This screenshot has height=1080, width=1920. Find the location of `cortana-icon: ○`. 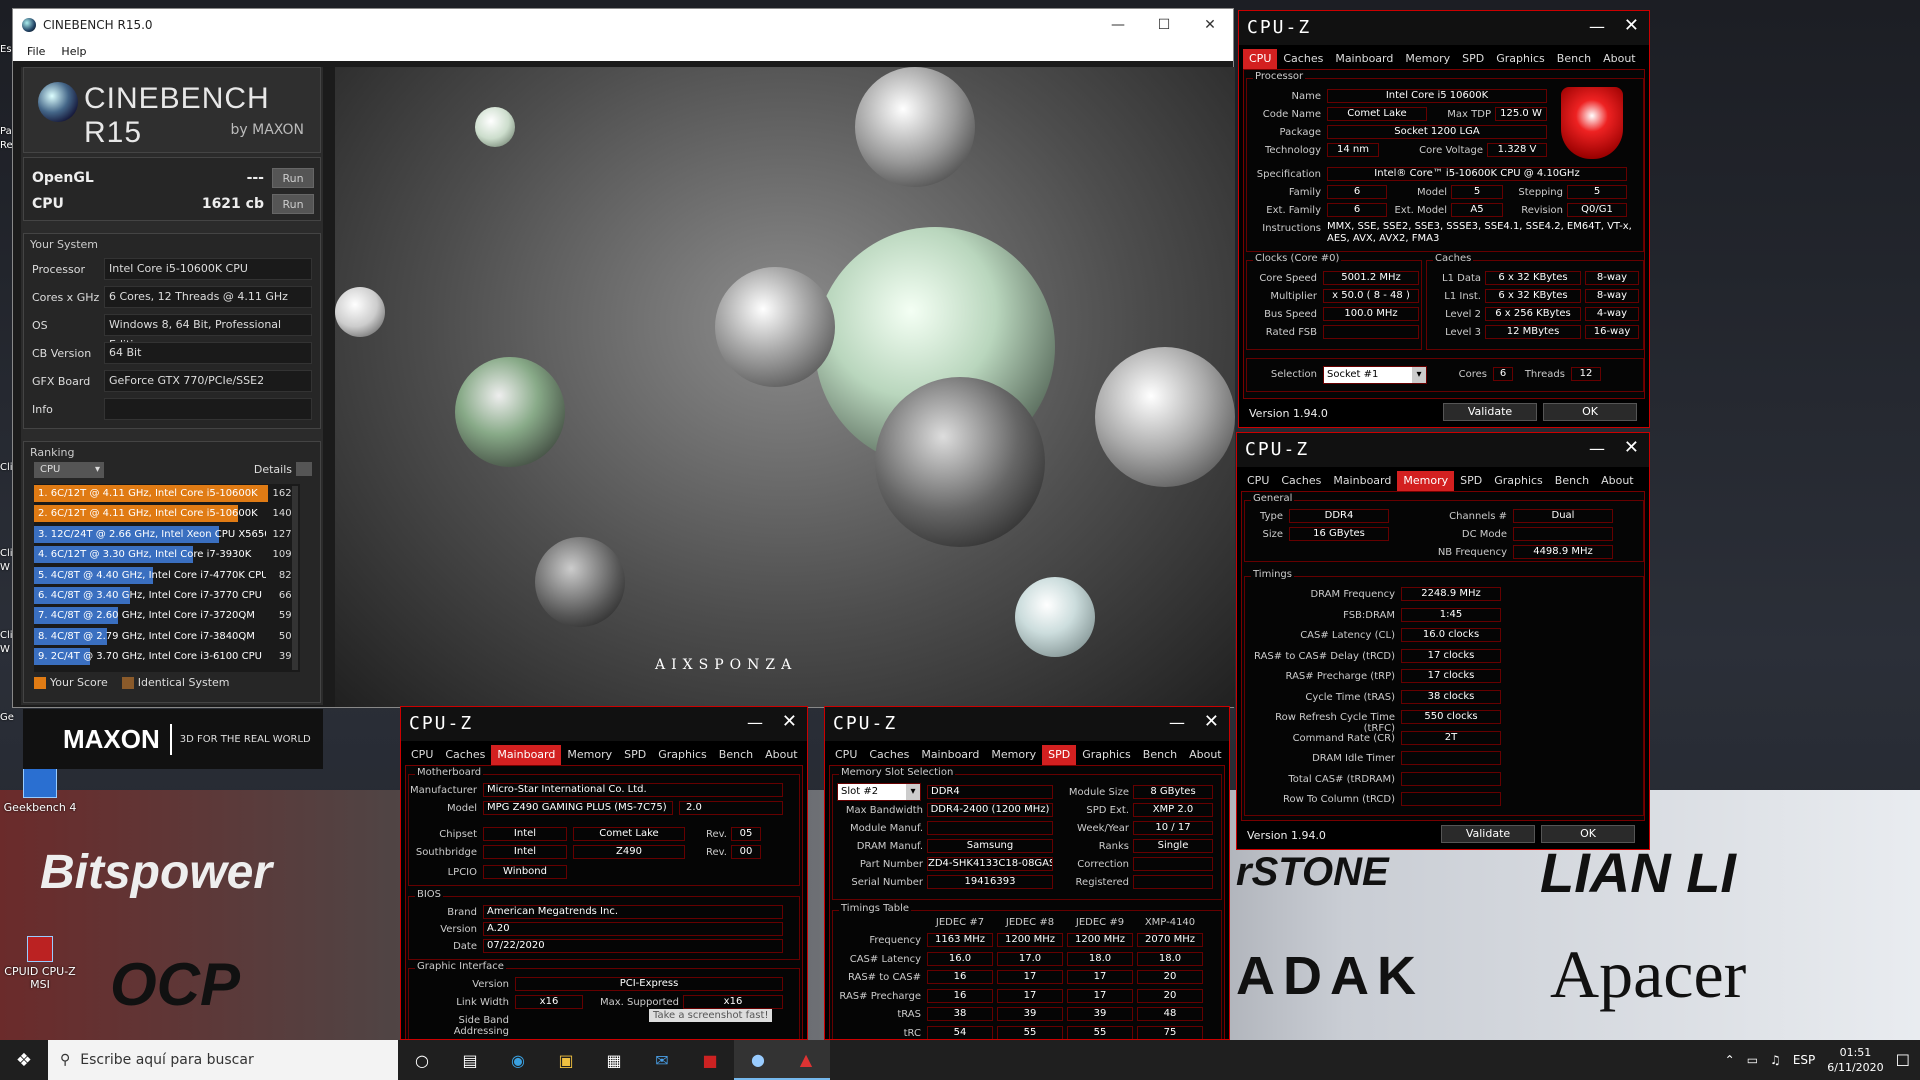

cortana-icon: ○ is located at coordinates (422, 1060).